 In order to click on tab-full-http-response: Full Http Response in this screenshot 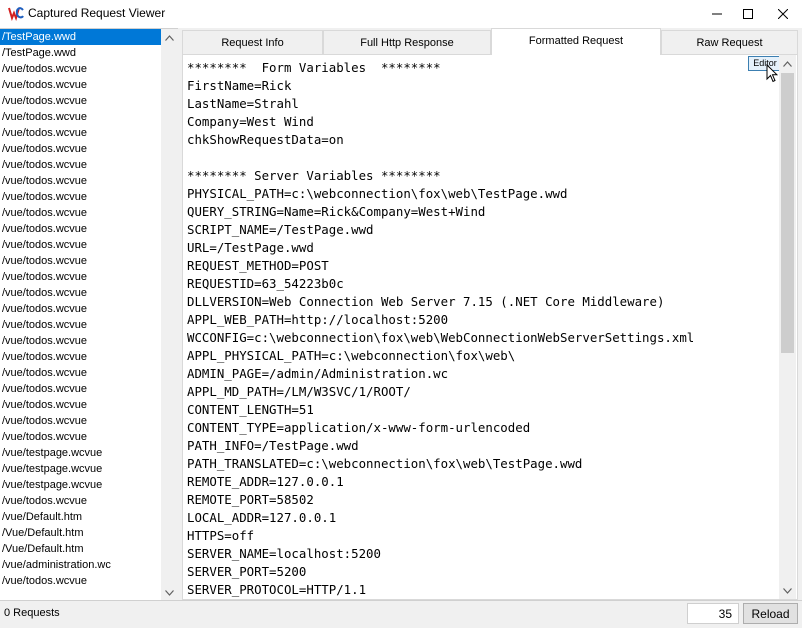, I will do `click(407, 42)`.